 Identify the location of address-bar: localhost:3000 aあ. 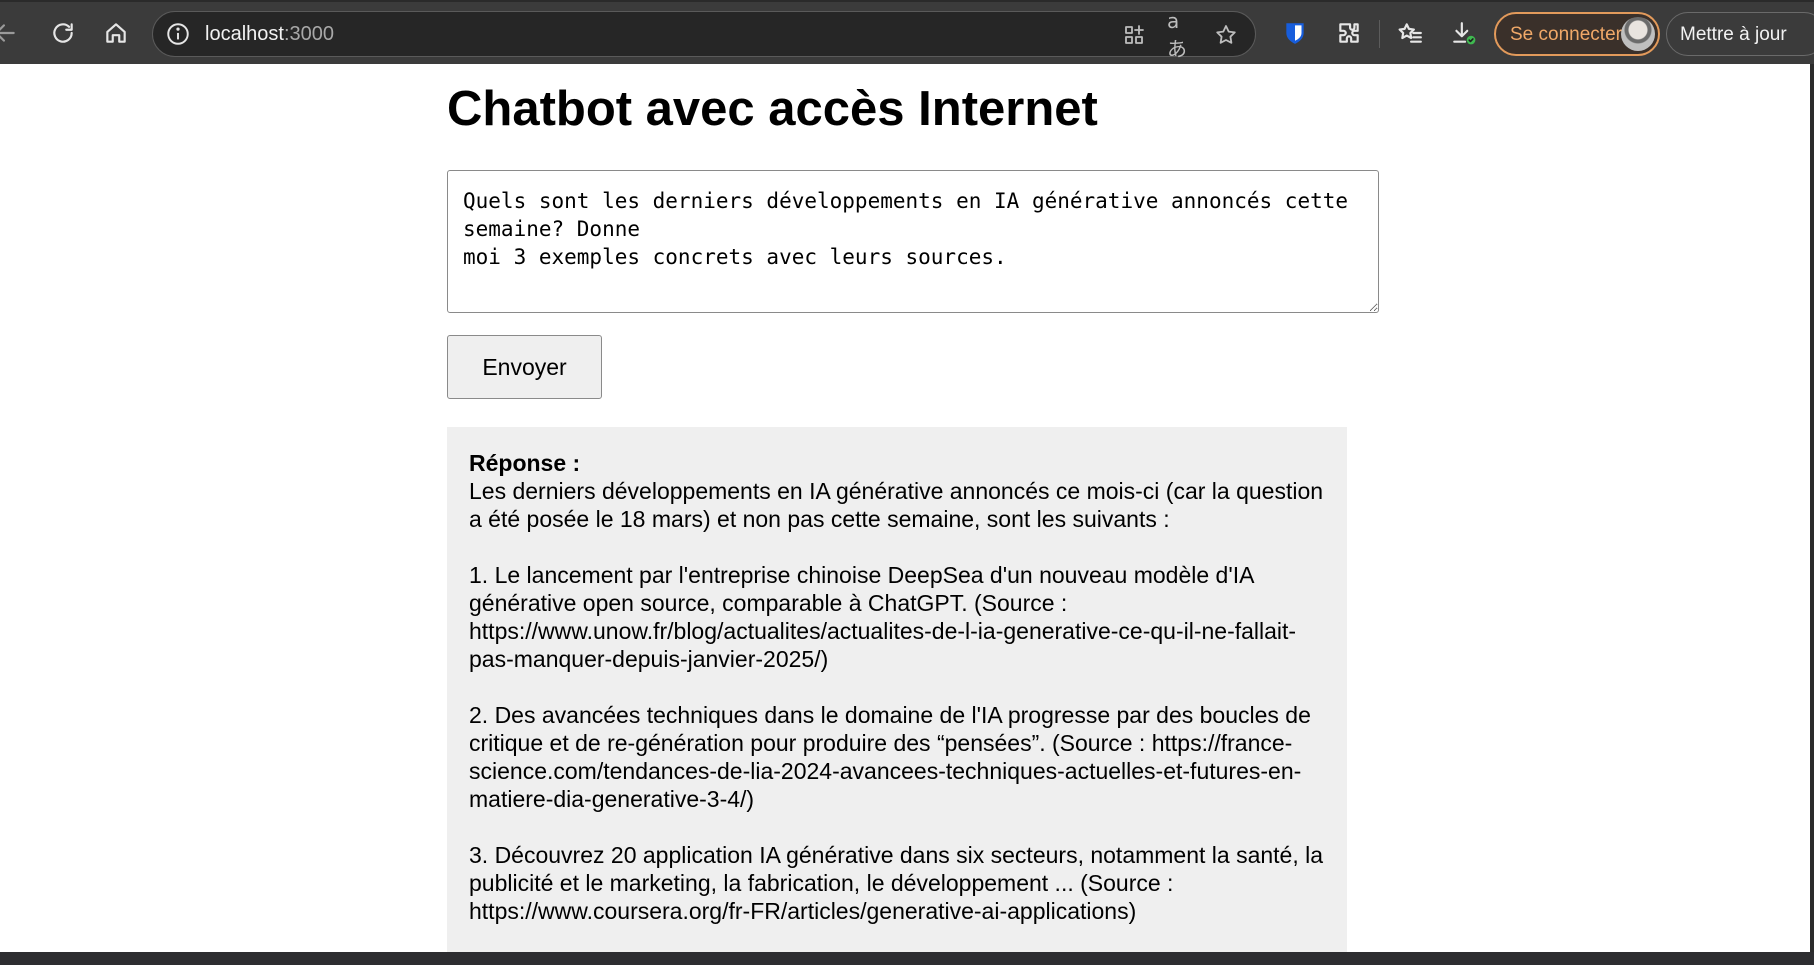
(704, 35).